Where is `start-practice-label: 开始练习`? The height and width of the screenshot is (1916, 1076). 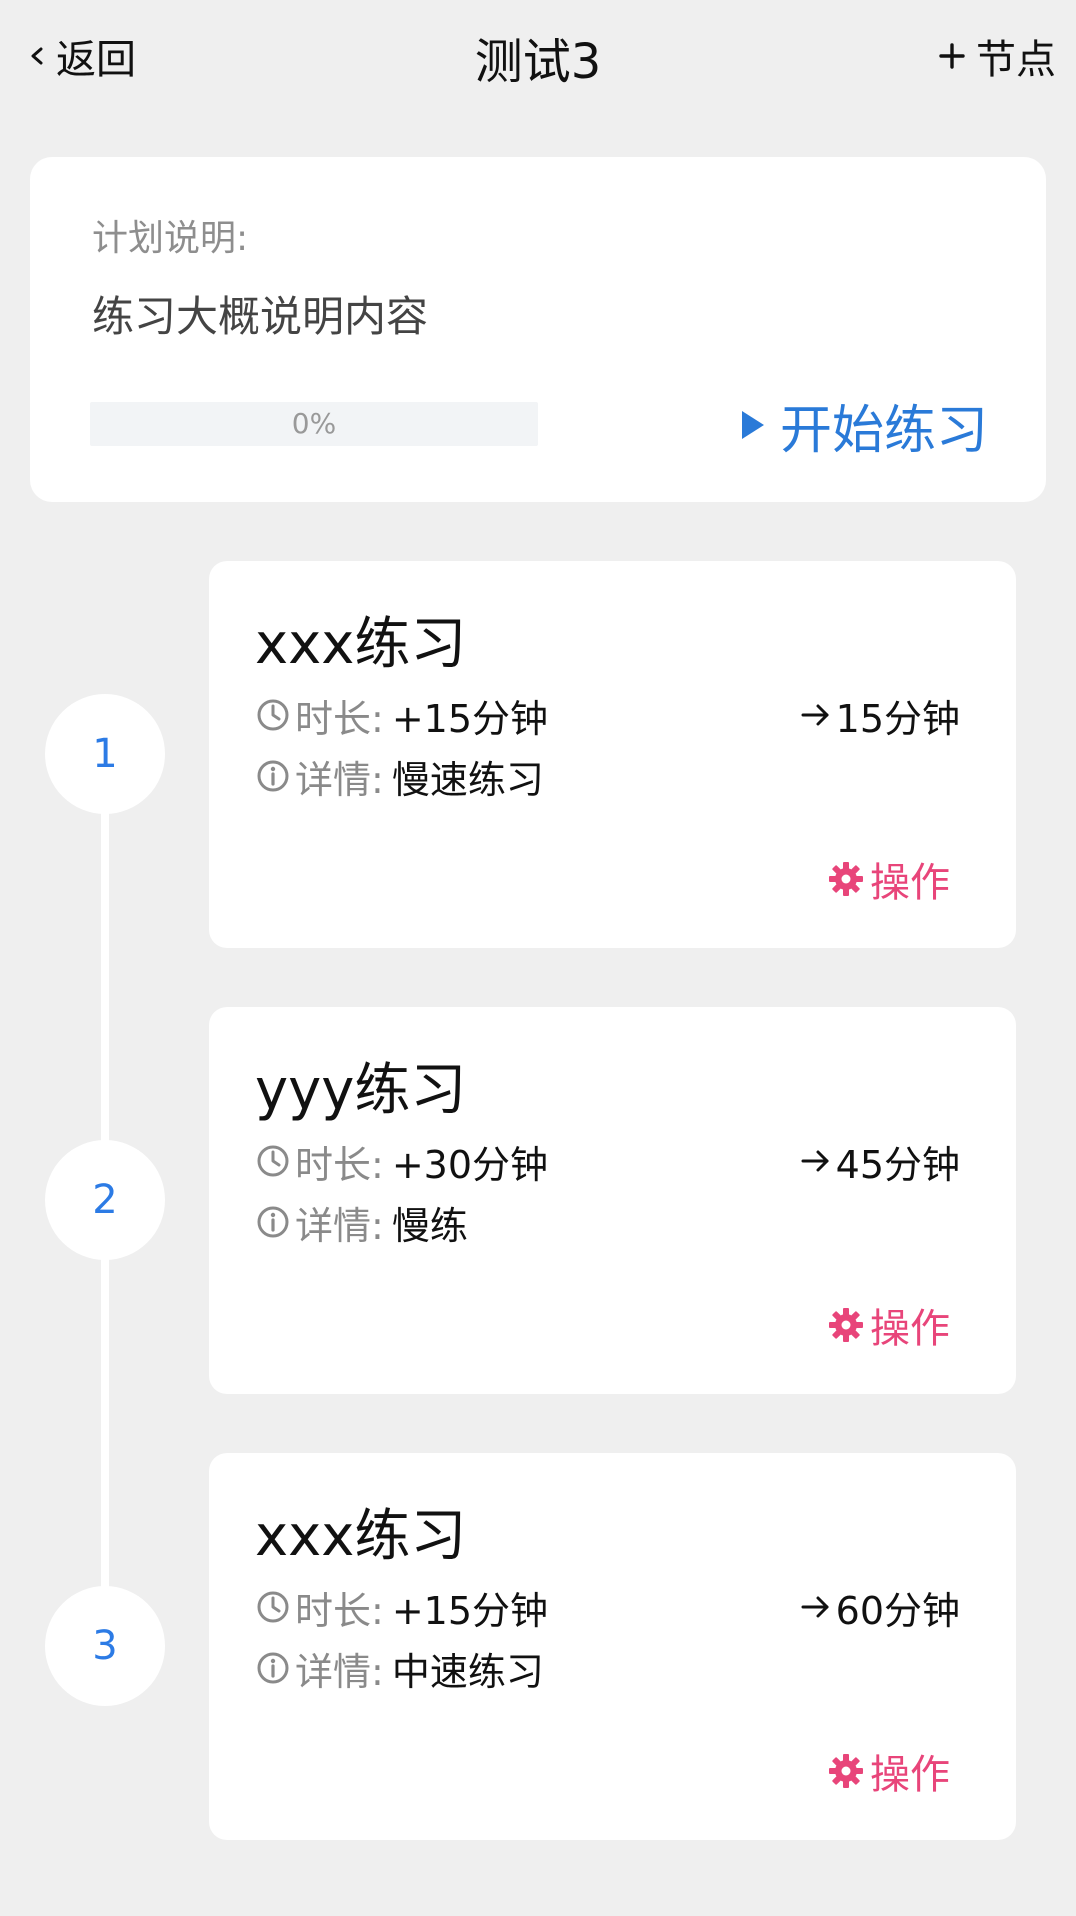 start-practice-label: 开始练习 is located at coordinates (883, 430).